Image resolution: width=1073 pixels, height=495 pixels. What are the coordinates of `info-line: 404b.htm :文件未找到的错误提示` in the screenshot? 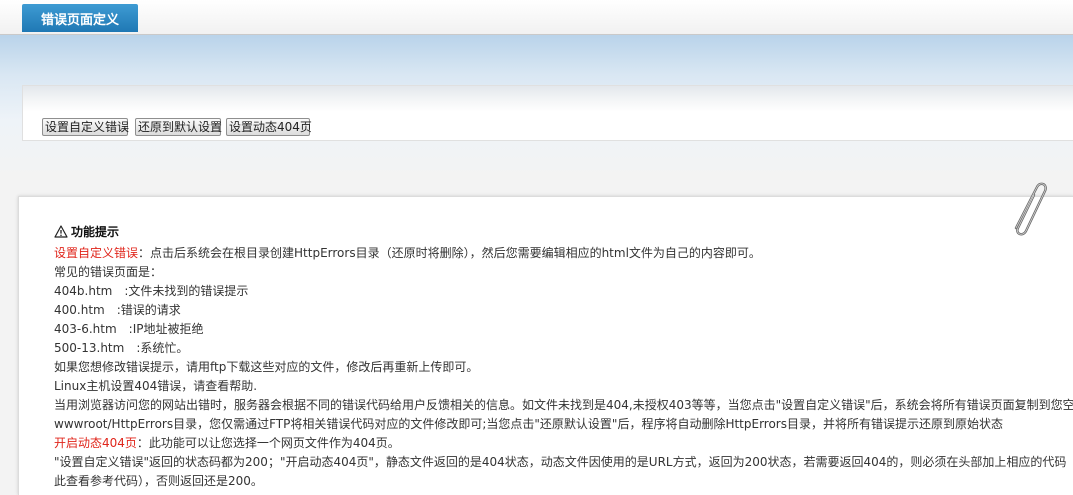 It's located at (563, 291).